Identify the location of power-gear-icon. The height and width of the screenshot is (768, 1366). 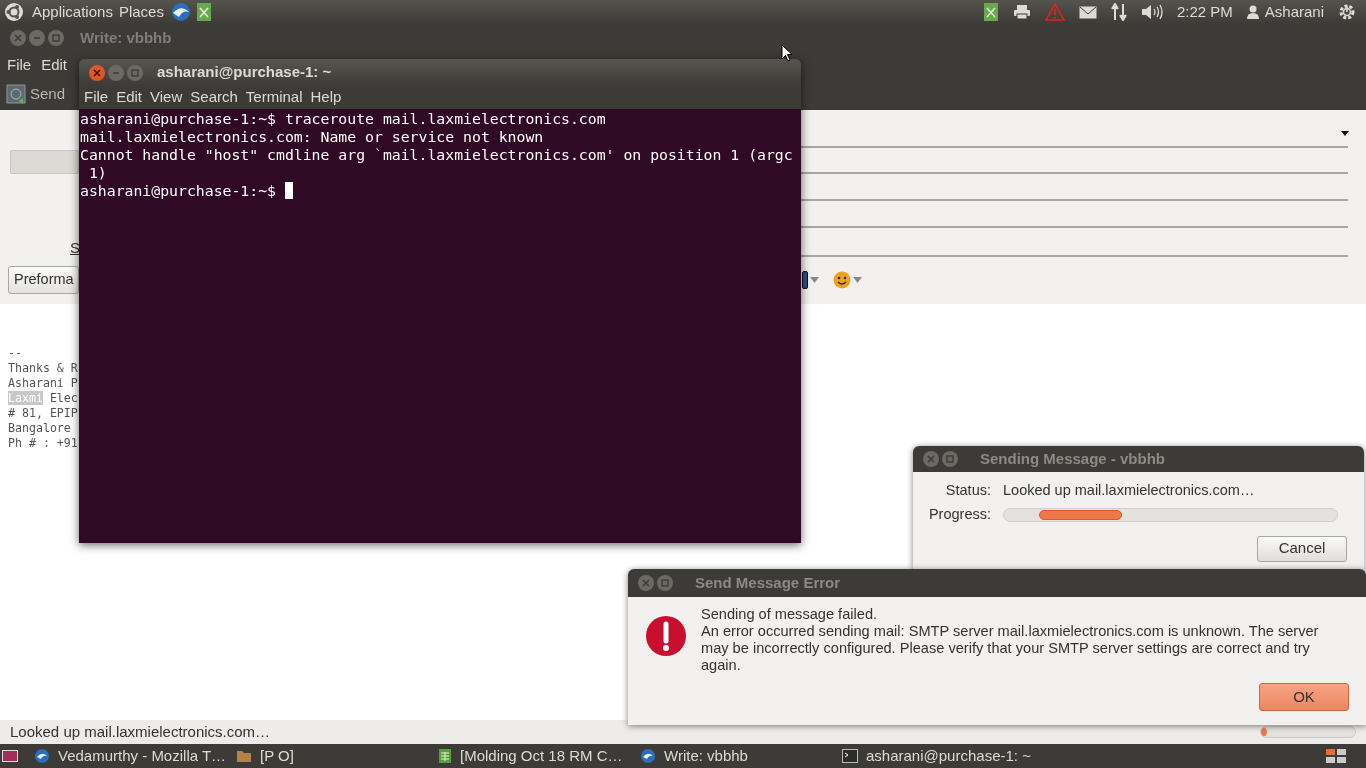
(1347, 12).